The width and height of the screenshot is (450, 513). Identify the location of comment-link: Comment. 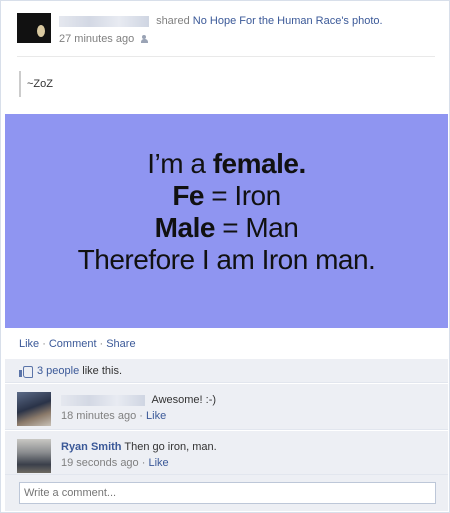
(73, 344).